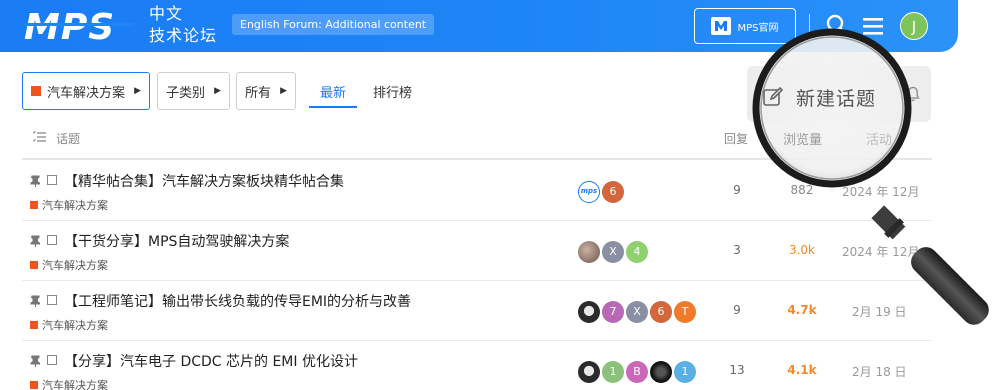 The width and height of the screenshot is (1000, 390). Describe the element at coordinates (914, 26) in the screenshot. I see `user-avatar: J` at that location.